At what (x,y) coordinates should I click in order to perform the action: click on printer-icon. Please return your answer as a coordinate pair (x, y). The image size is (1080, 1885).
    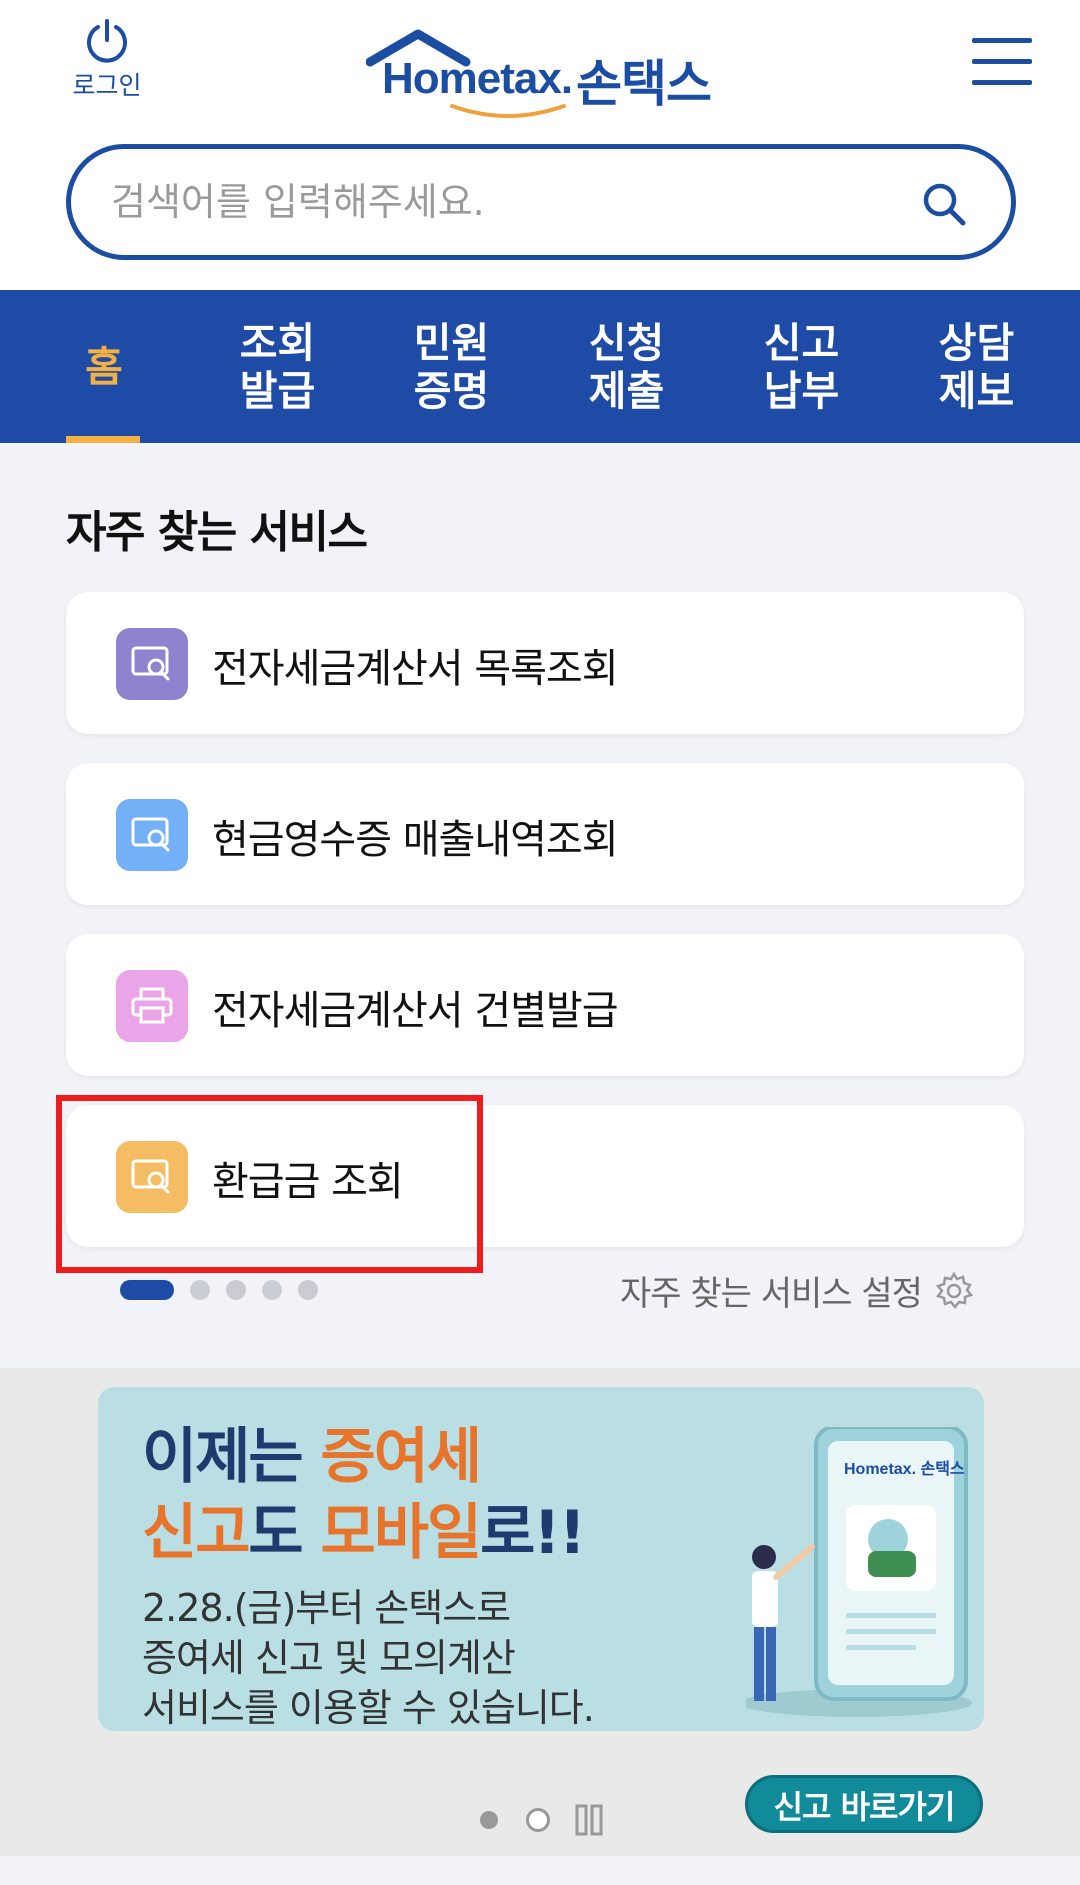
    Looking at the image, I should click on (152, 1006).